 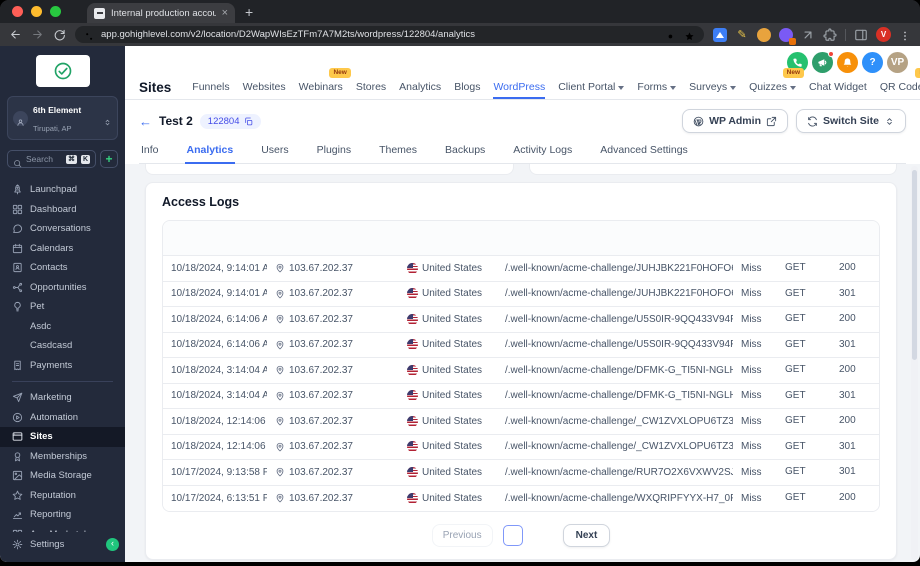 What do you see at coordinates (62, 394) in the screenshot?
I see `sidebar-item-marketing: Marketing` at bounding box center [62, 394].